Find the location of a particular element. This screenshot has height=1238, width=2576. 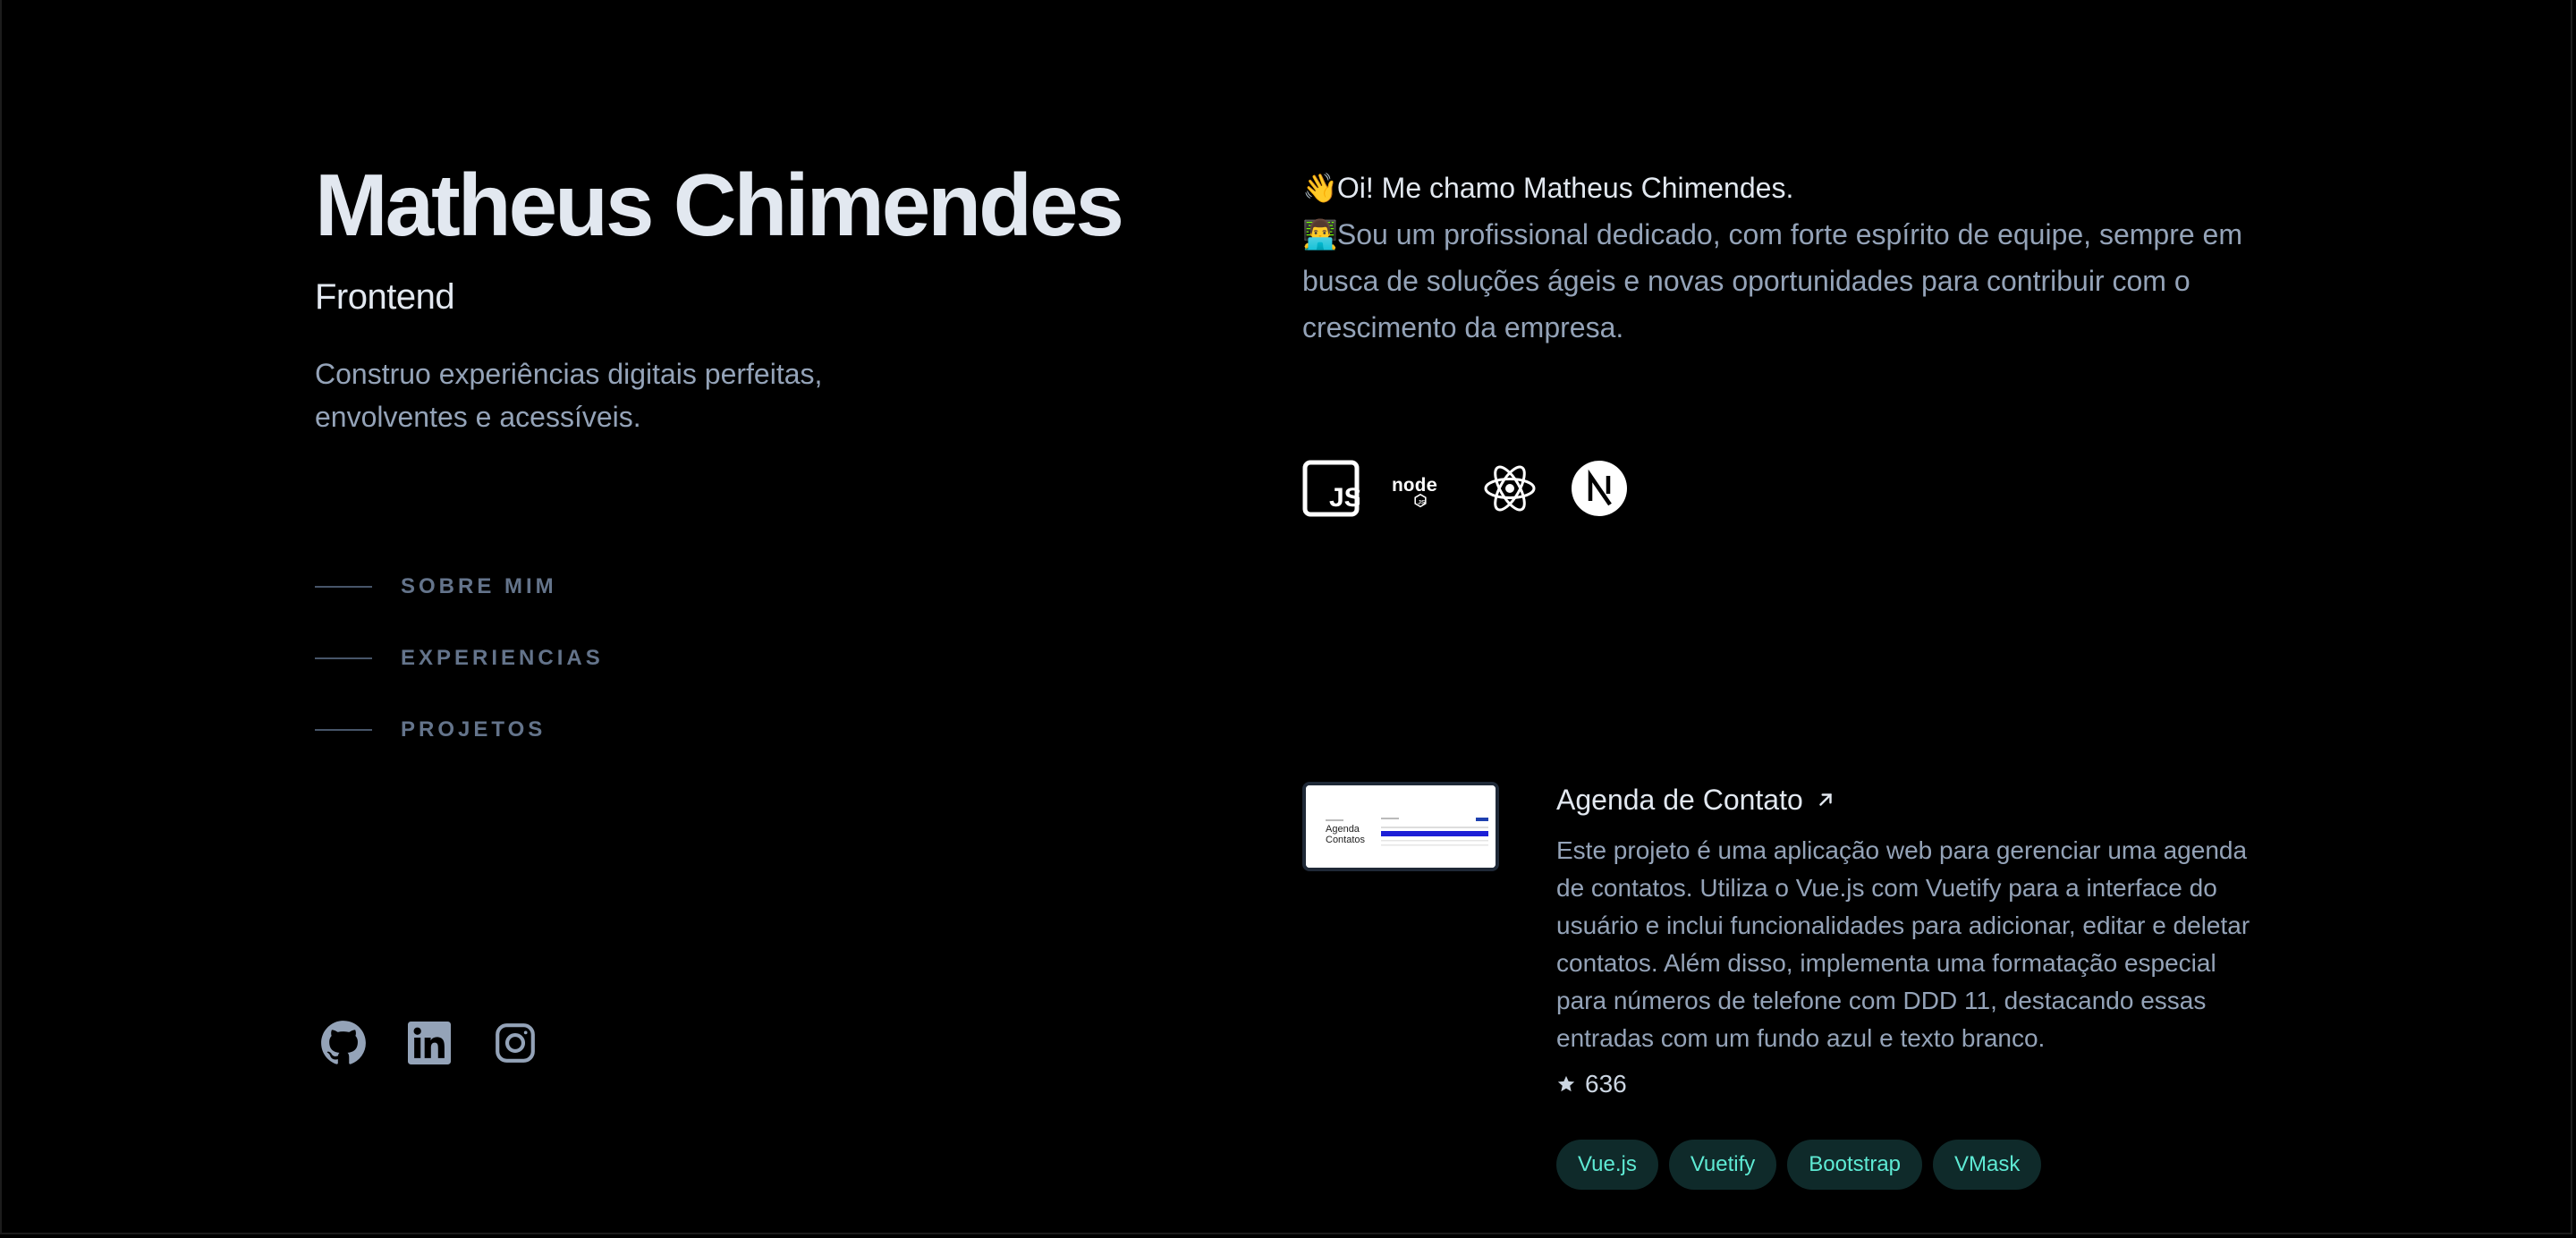

instagram-icon is located at coordinates (515, 1043).